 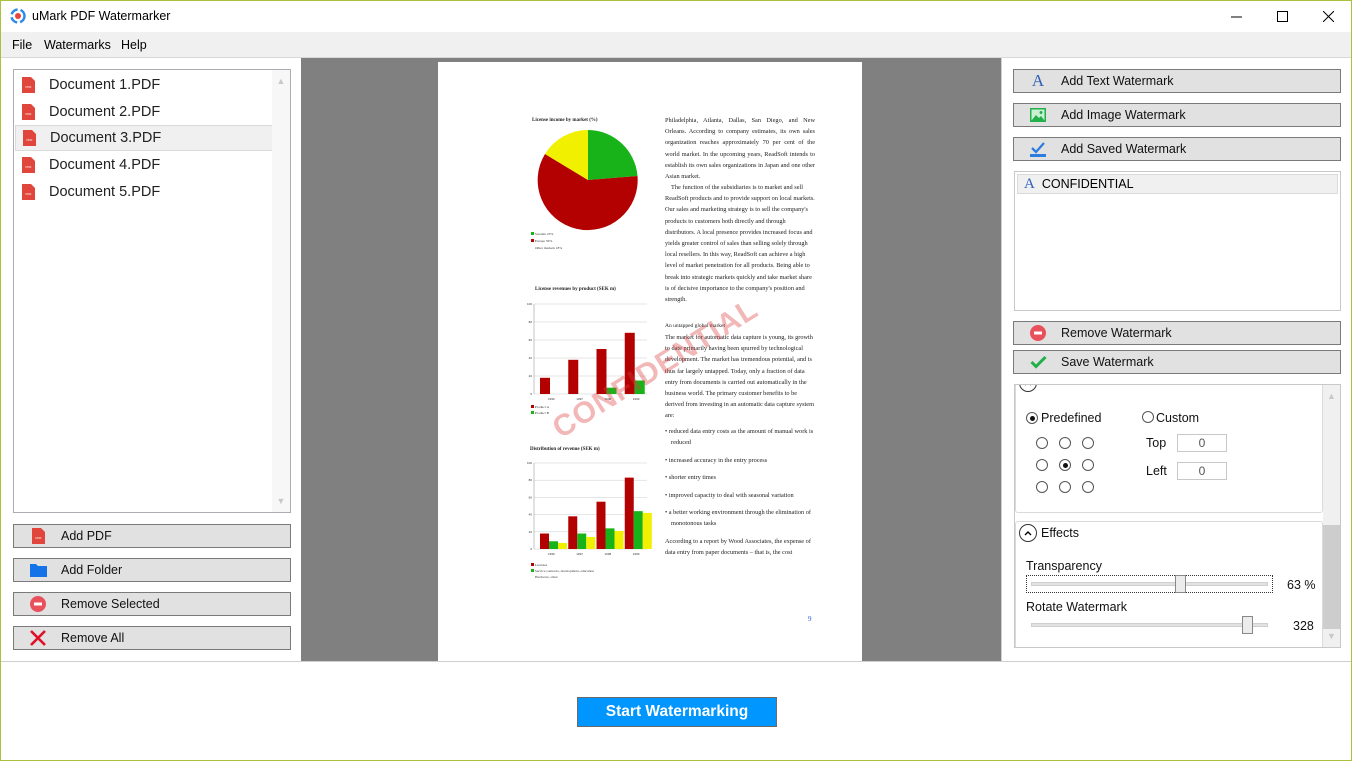 What do you see at coordinates (93, 638) in the screenshot?
I see `remove-all-label: Remove All` at bounding box center [93, 638].